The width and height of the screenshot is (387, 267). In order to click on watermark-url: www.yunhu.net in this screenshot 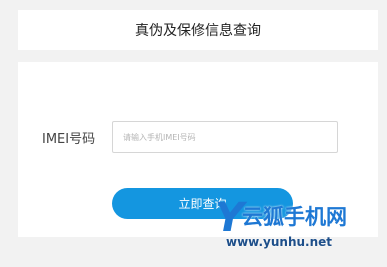, I will do `click(279, 242)`.